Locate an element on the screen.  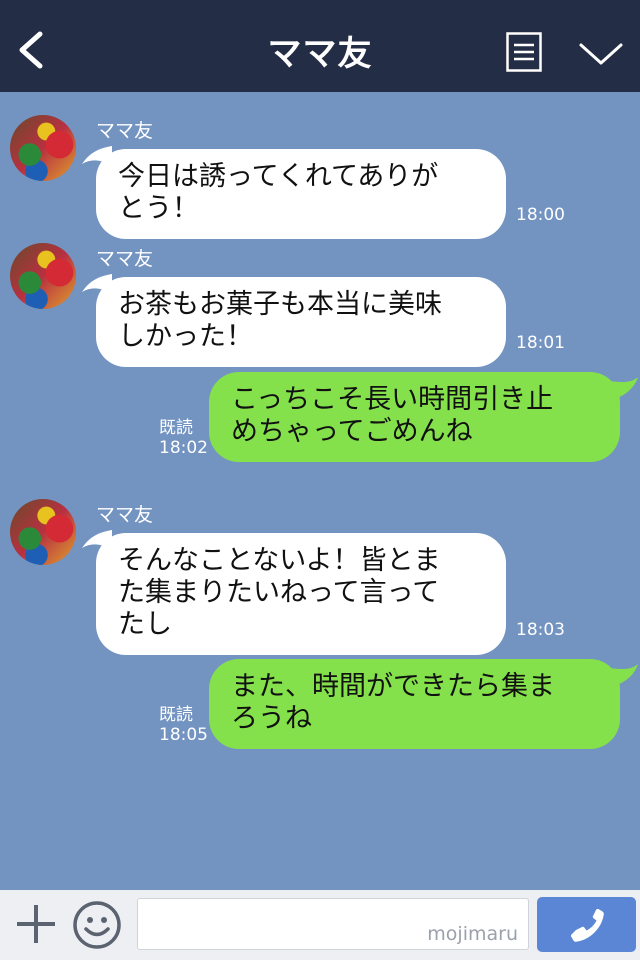
message-line: たし is located at coordinates (145, 624).